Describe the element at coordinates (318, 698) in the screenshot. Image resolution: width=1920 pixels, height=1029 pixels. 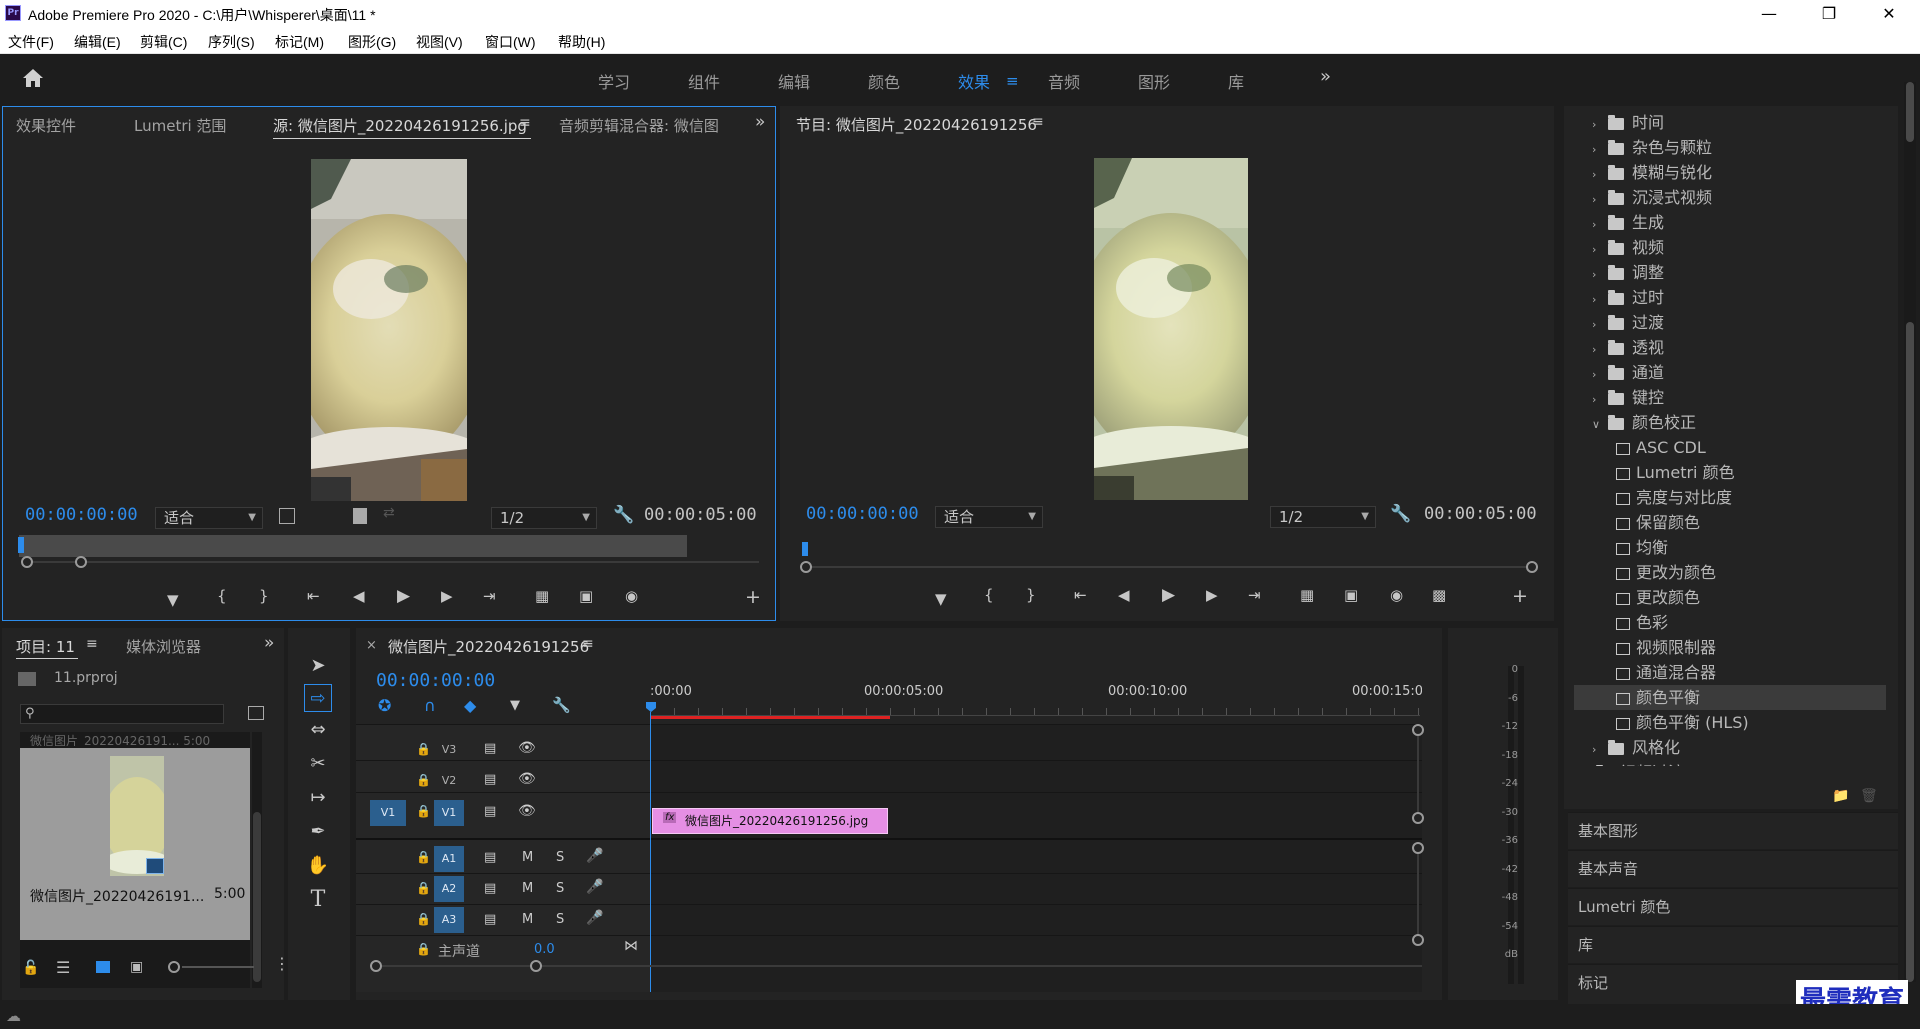
I see `track-select-tool-icon: ⇨` at that location.